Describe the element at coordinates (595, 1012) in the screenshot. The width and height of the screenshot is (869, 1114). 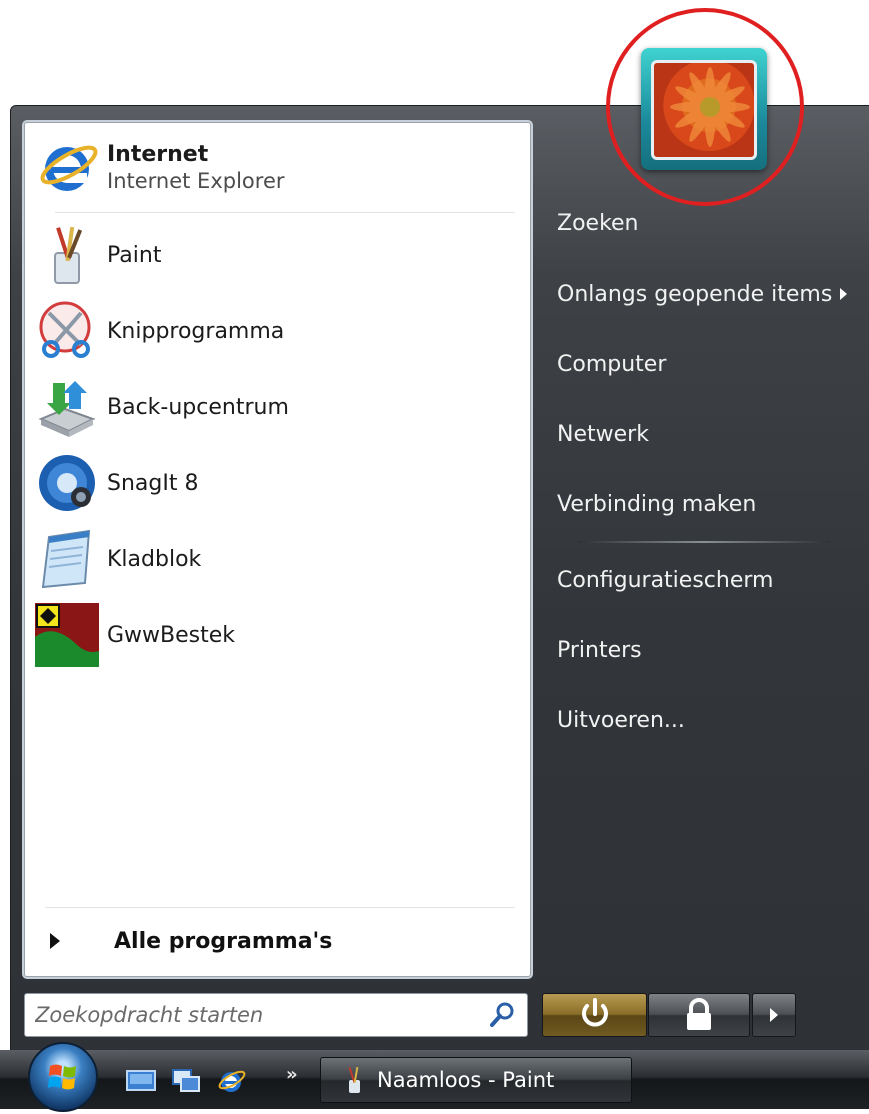
I see `power-icon` at that location.